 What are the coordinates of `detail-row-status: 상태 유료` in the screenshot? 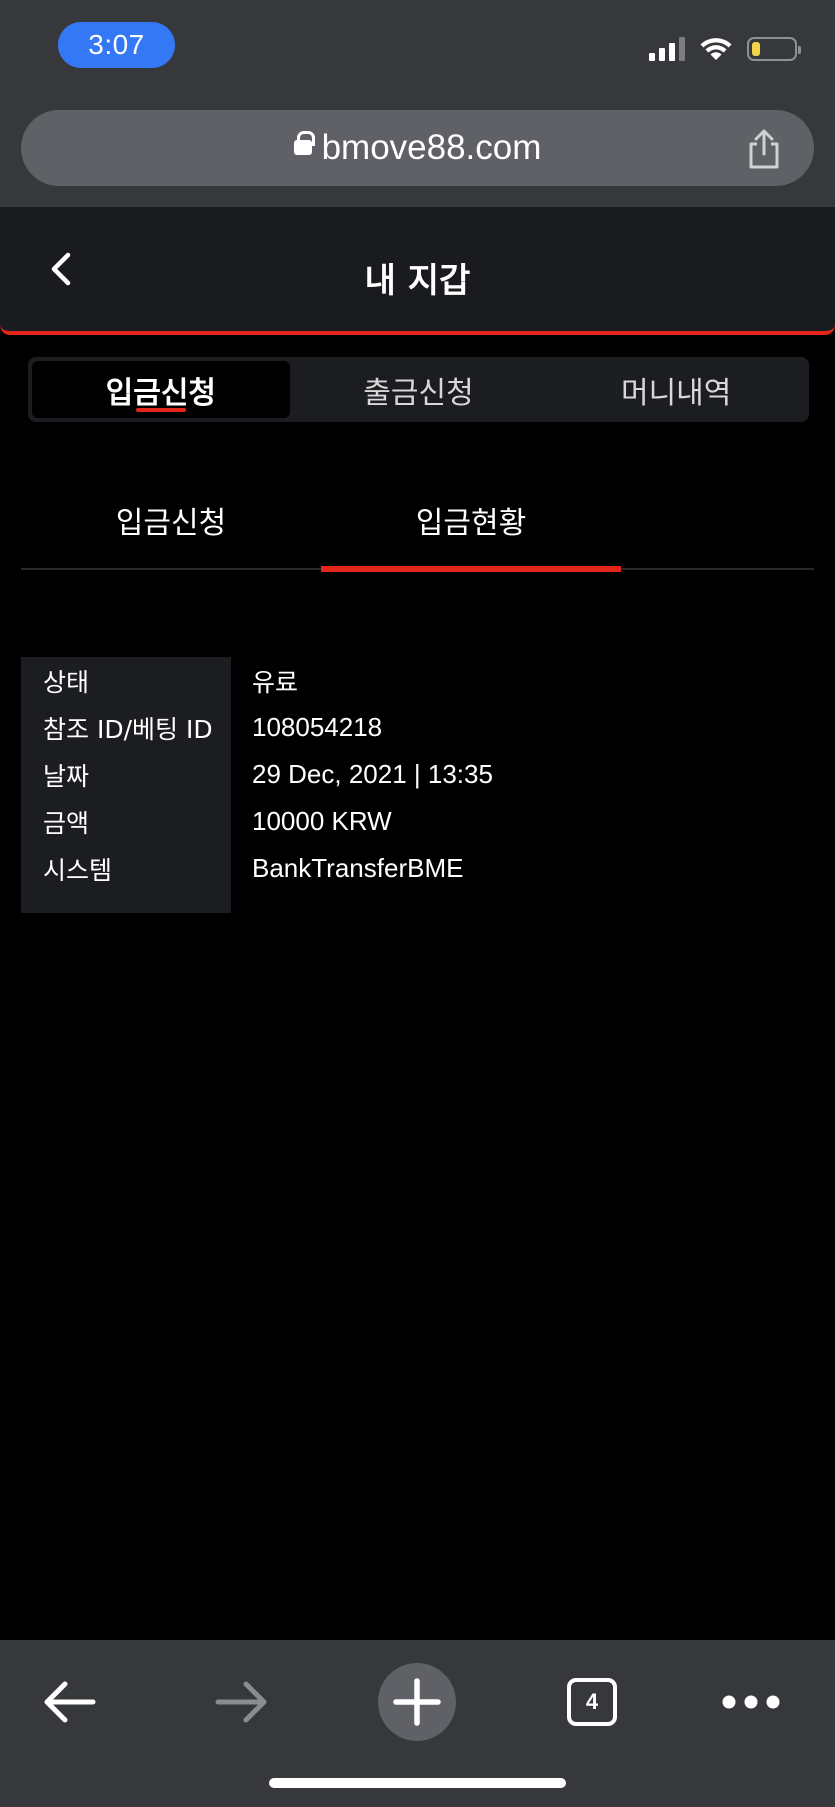 It's located at (417, 680).